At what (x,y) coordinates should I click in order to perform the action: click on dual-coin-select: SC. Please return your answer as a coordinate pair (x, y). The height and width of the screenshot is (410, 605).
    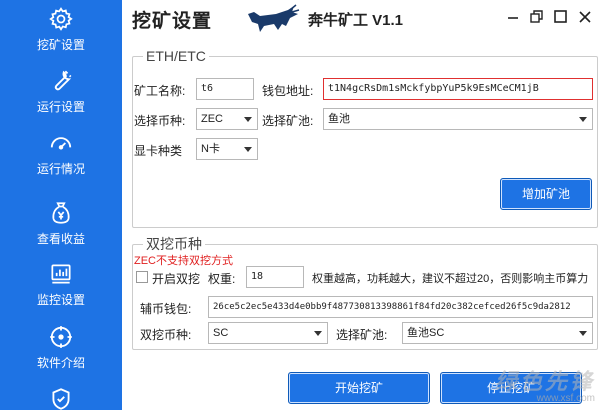
    Looking at the image, I should click on (268, 333).